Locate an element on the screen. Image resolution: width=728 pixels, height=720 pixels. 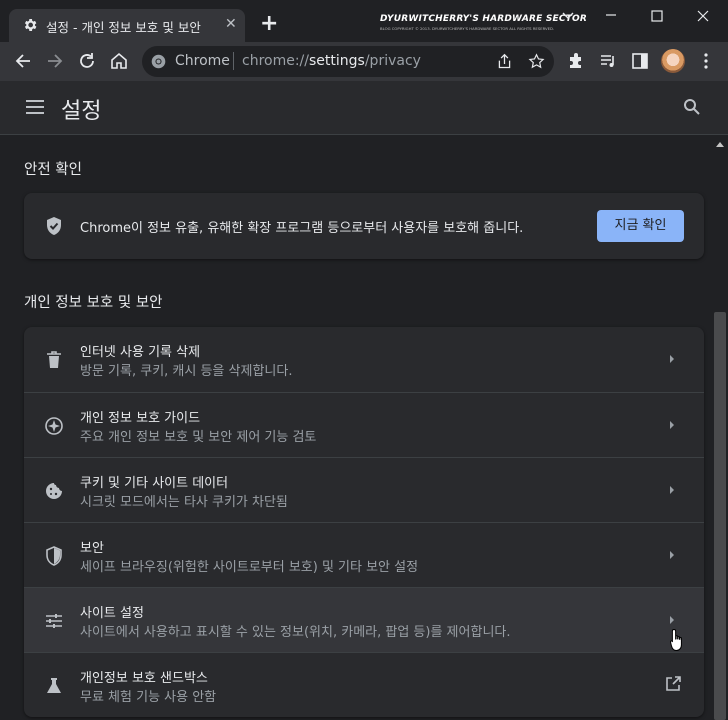
flask-icon is located at coordinates (54, 685).